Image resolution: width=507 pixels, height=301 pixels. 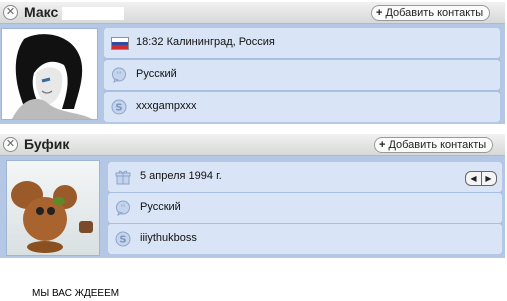 What do you see at coordinates (205, 42) in the screenshot?
I see `location-text: 18:32 Калининград, Россия` at bounding box center [205, 42].